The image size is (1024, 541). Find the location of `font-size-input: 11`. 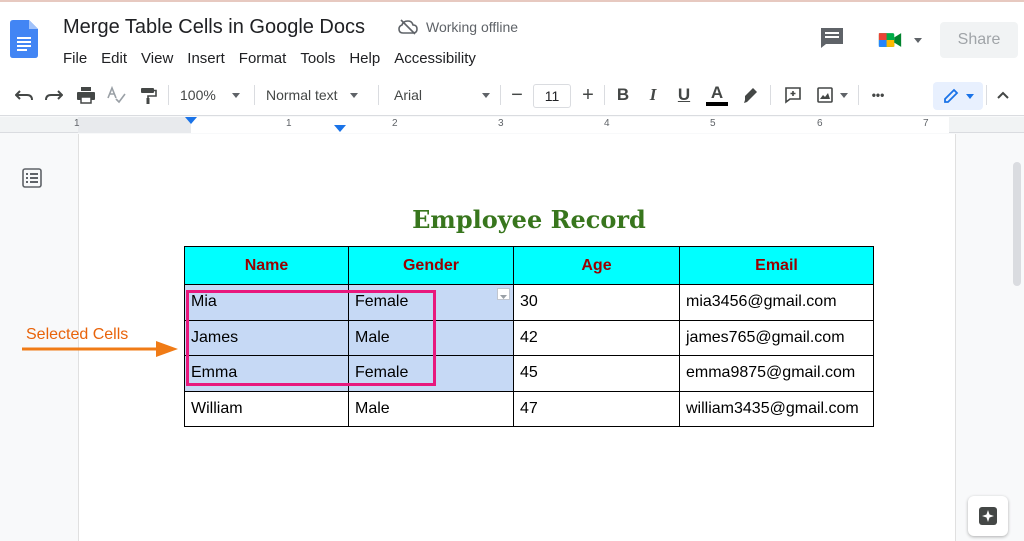

font-size-input: 11 is located at coordinates (552, 96).